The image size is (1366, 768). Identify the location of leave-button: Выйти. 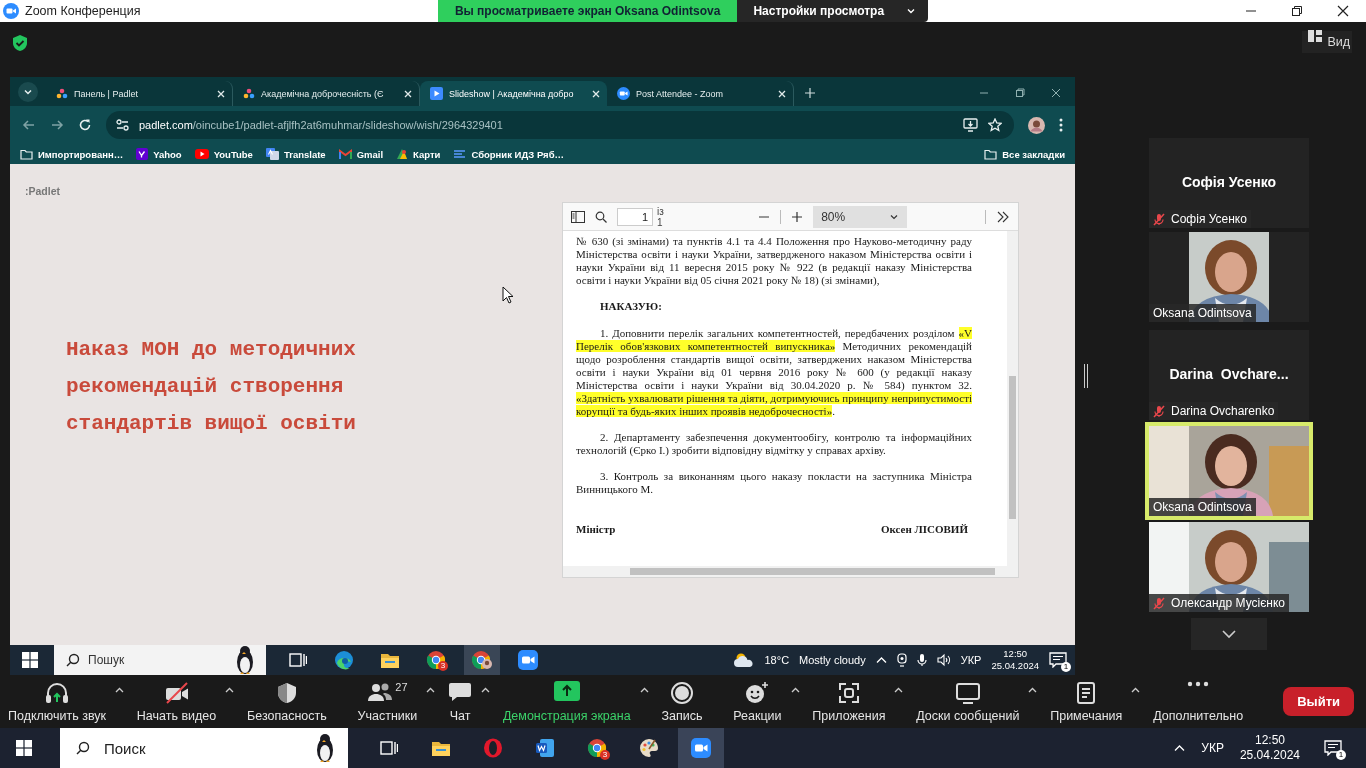
(1318, 701).